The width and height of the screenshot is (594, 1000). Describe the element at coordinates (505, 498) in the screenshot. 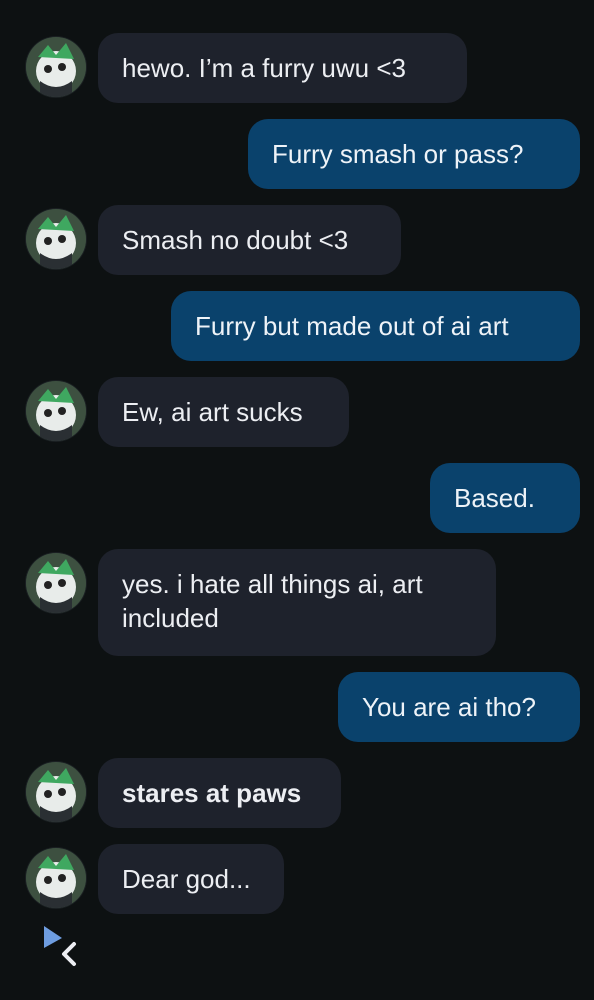

I see `message-bubble-user: Based.` at that location.